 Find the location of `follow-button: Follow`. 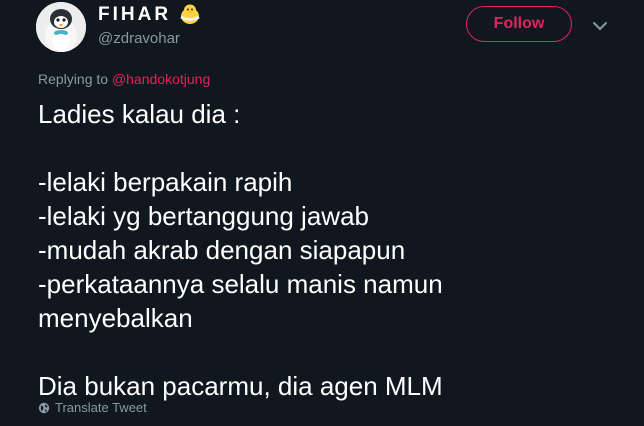

follow-button: Follow is located at coordinates (519, 24).